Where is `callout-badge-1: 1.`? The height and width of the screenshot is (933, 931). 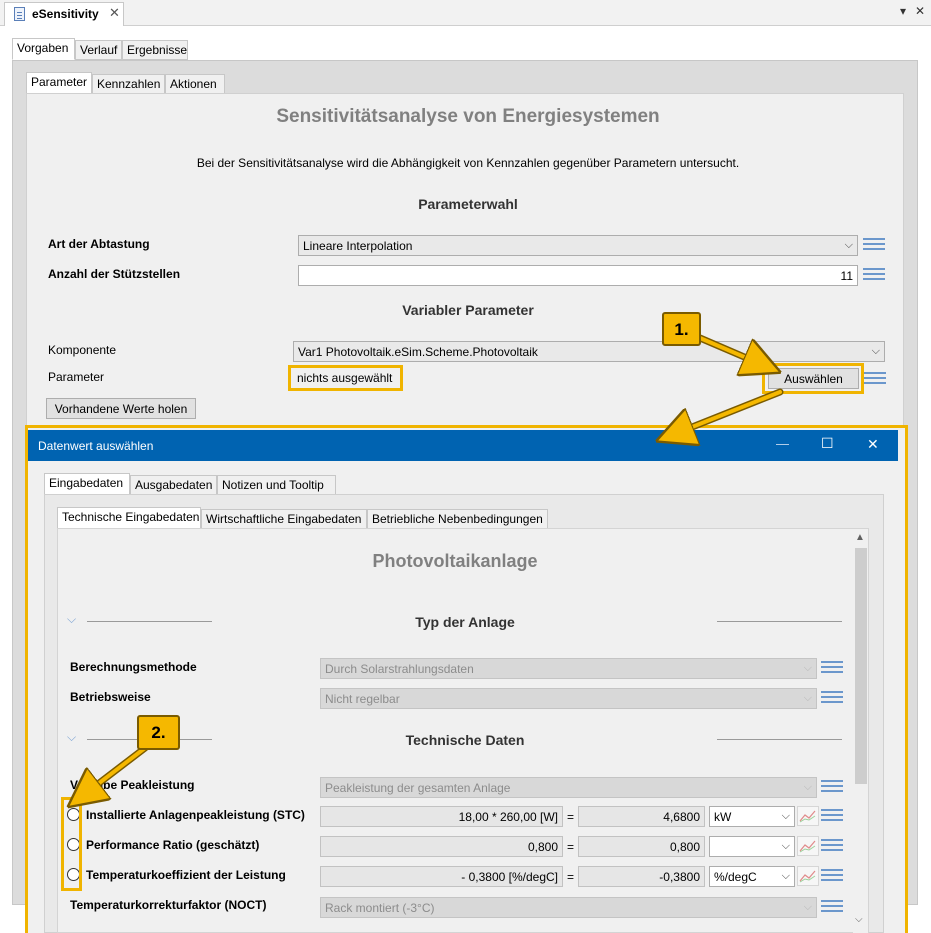 callout-badge-1: 1. is located at coordinates (681, 329).